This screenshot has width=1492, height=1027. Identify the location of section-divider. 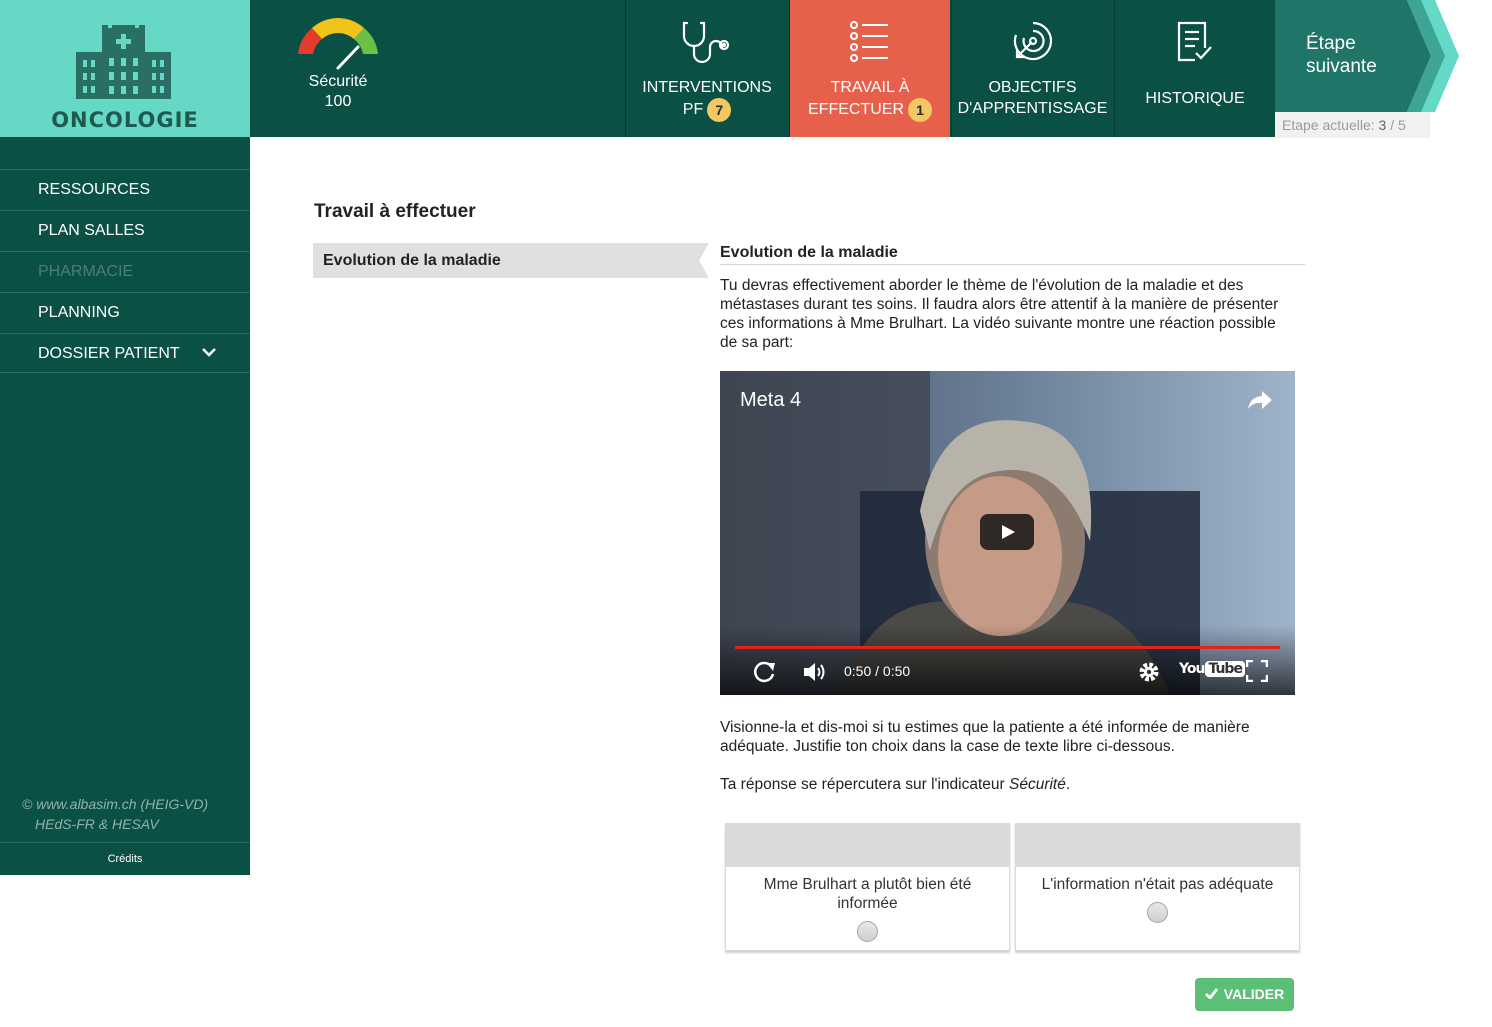
(1012, 264).